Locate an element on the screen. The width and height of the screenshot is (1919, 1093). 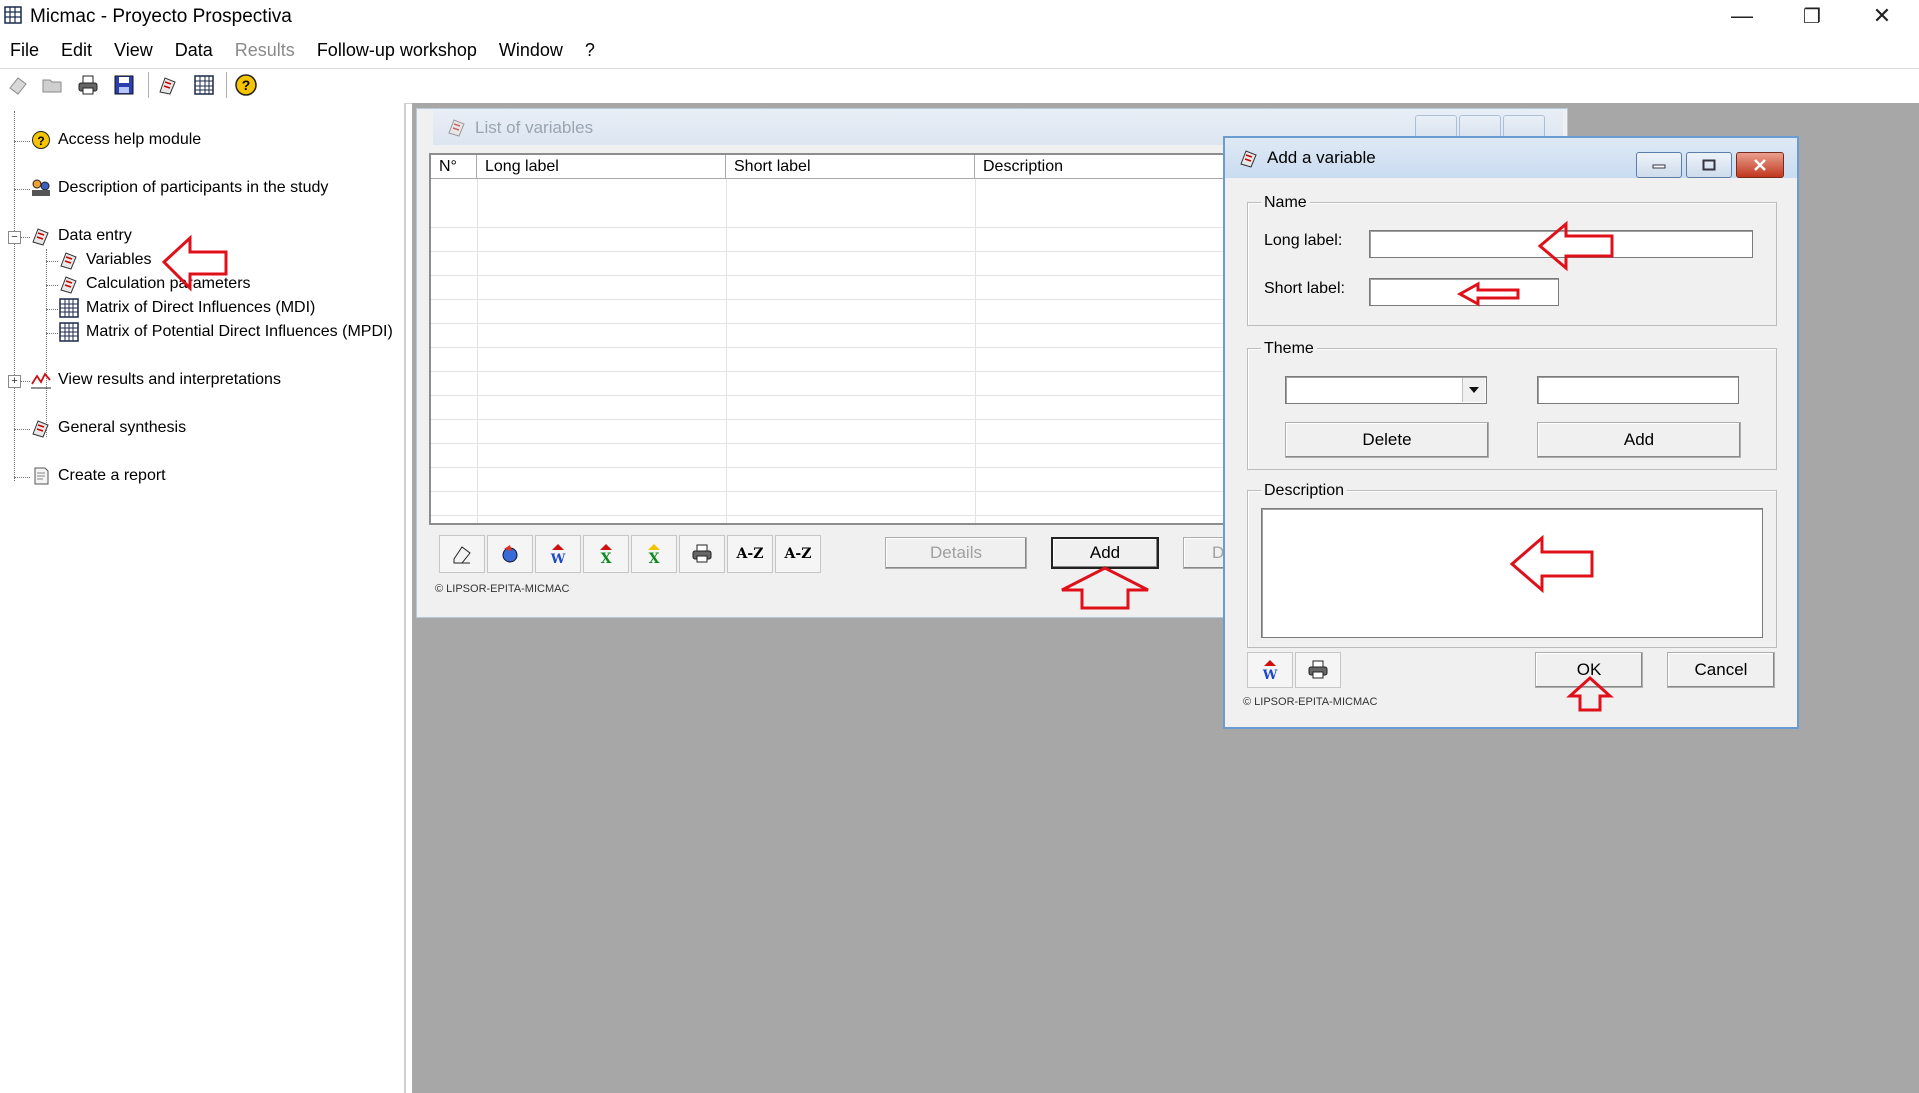
name-group-label: Name is located at coordinates (1285, 203).